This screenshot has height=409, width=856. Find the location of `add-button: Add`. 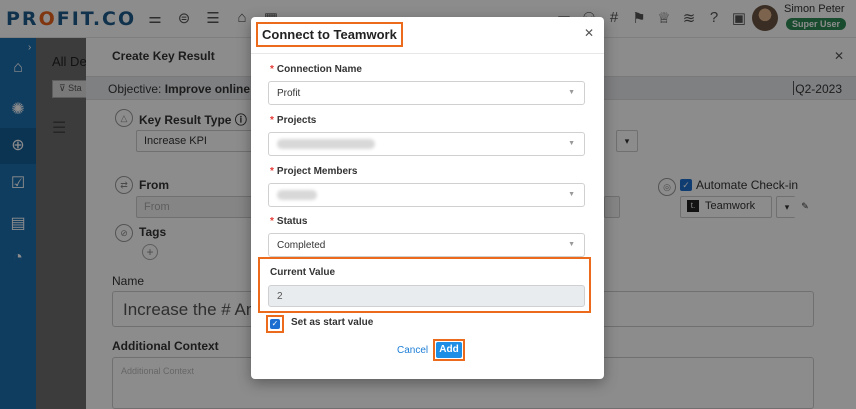

add-button: Add is located at coordinates (449, 350).